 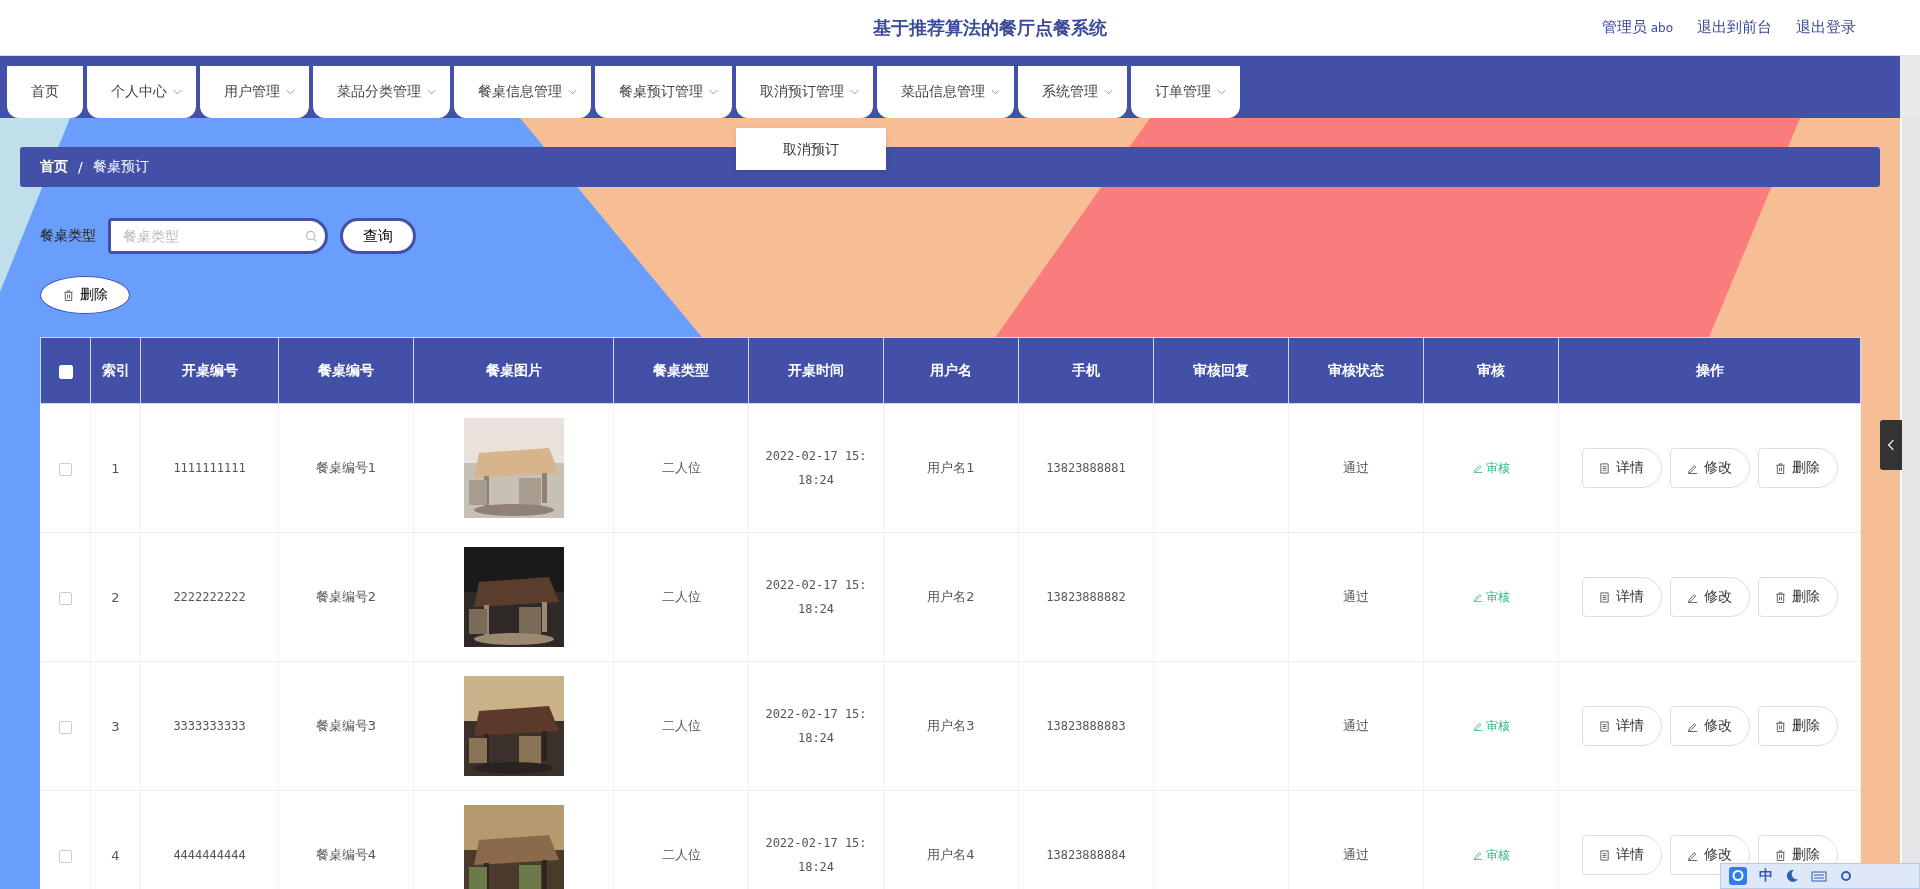 What do you see at coordinates (1891, 445) in the screenshot?
I see `collapse-tab` at bounding box center [1891, 445].